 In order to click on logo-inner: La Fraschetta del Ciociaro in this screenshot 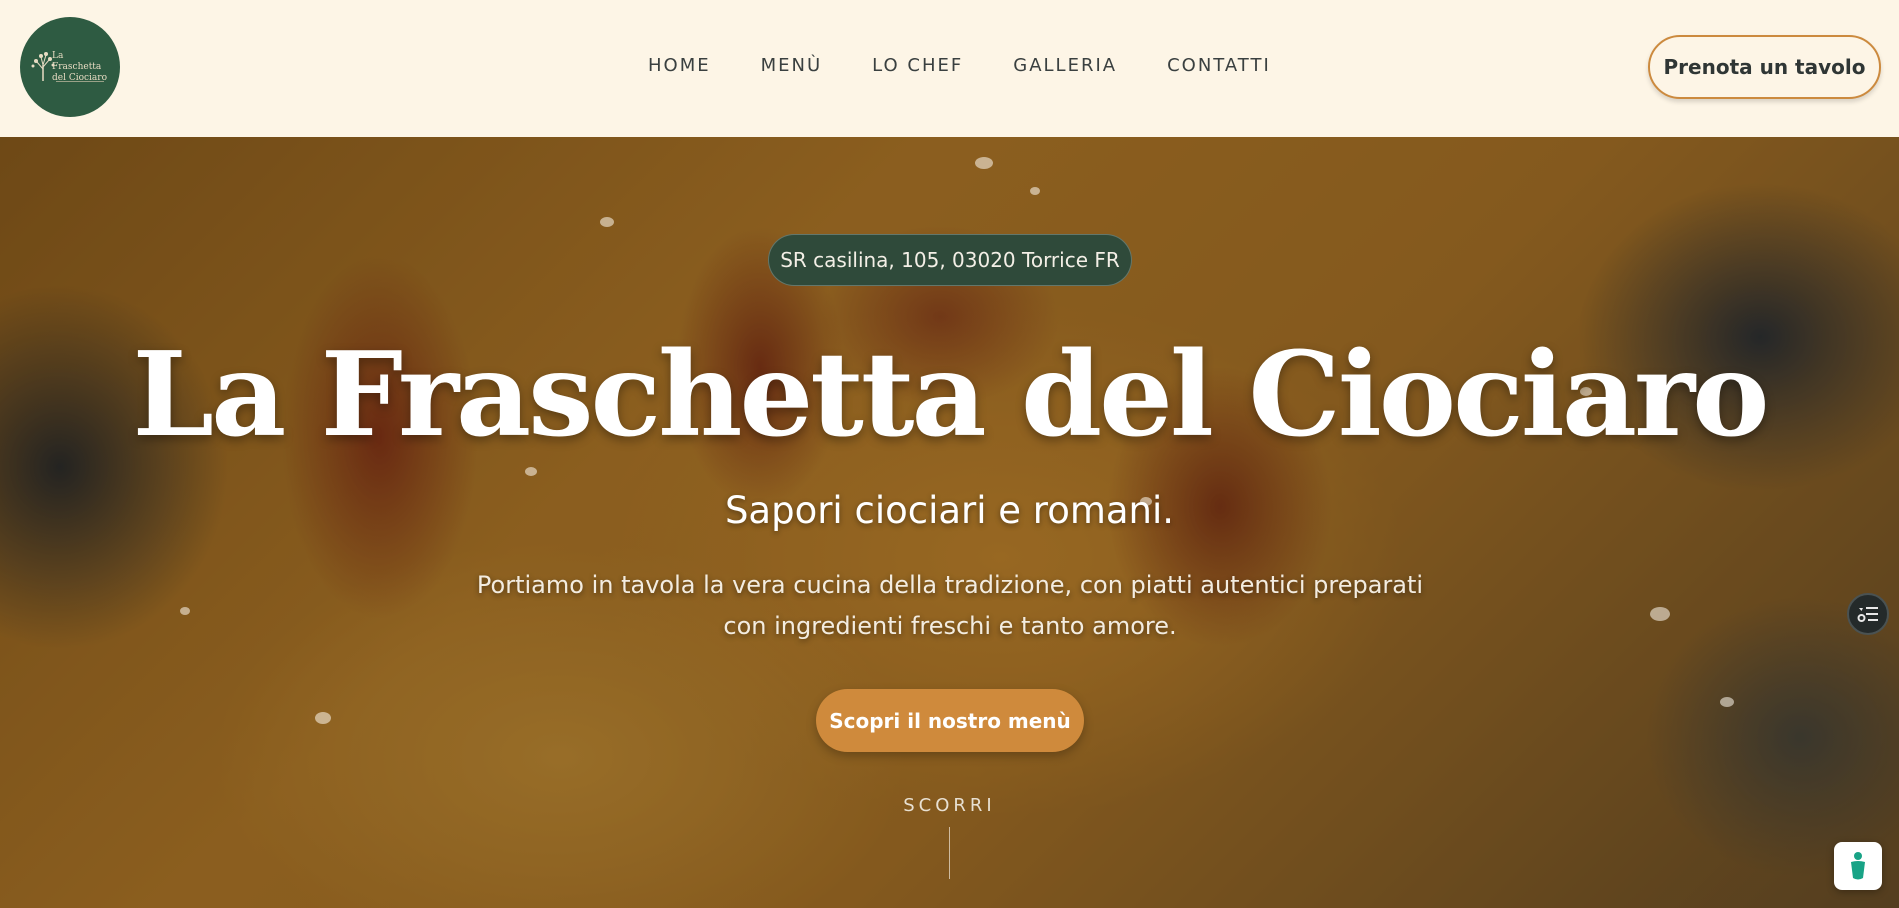, I will do `click(70, 67)`.